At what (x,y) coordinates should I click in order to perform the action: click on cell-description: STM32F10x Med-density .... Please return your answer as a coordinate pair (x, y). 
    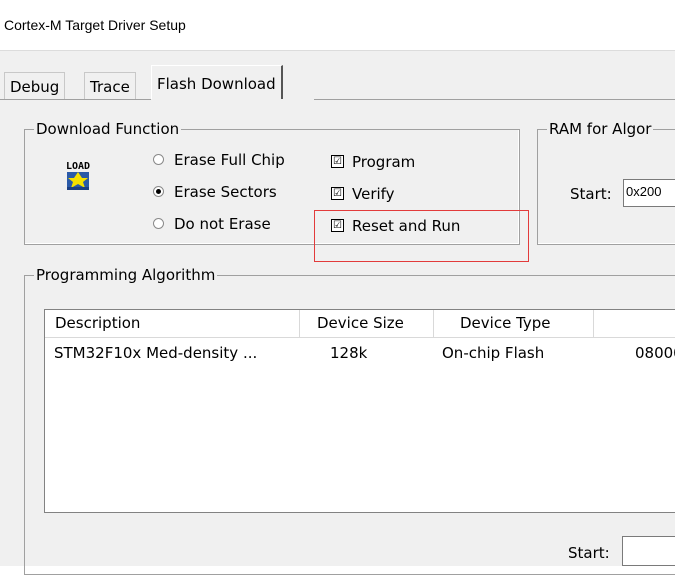
    Looking at the image, I should click on (156, 353).